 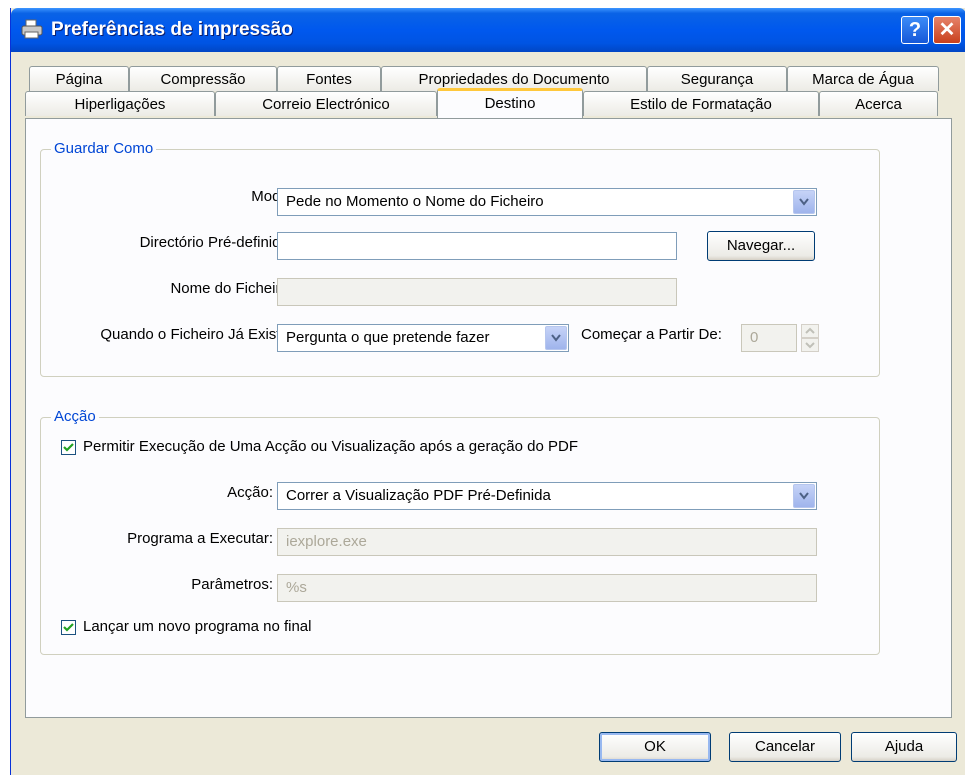 I want to click on parameters-input: %s, so click(x=547, y=588).